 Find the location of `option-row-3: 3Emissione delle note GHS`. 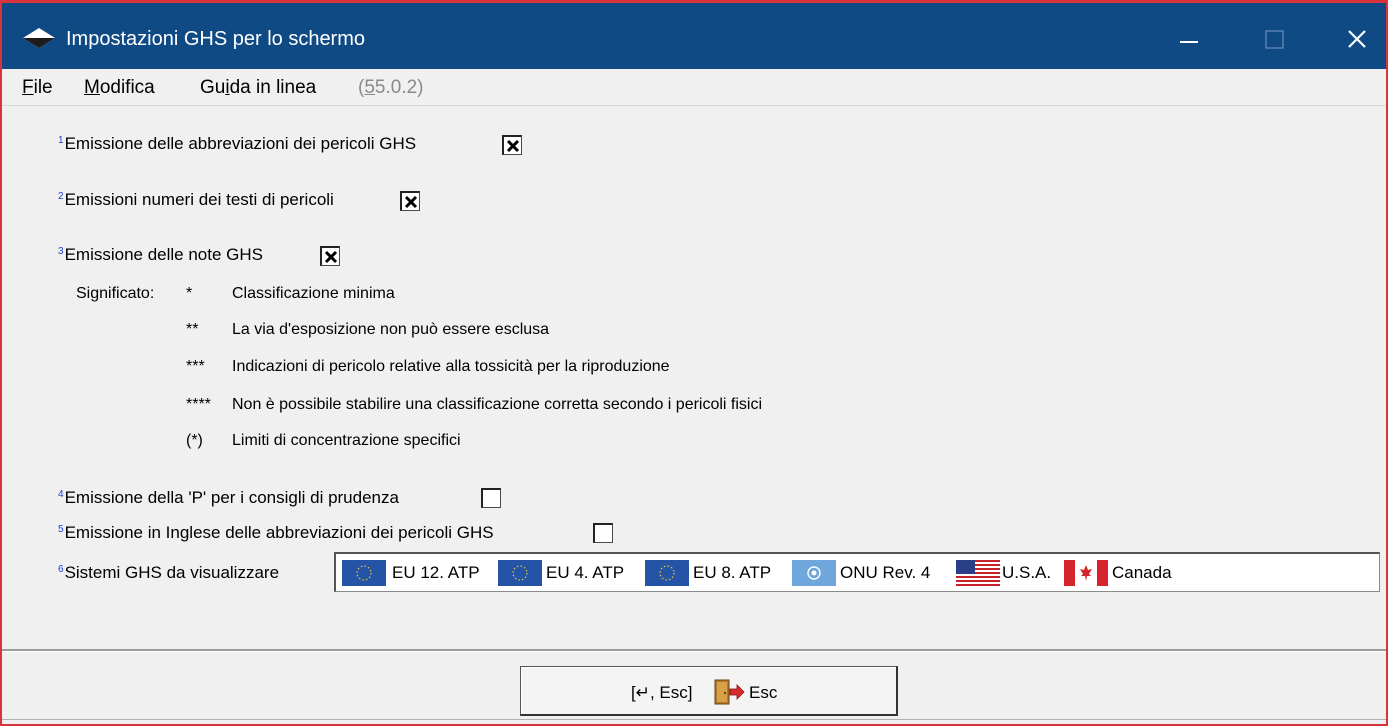

option-row-3: 3Emissione delle note GHS is located at coordinates (160, 255).